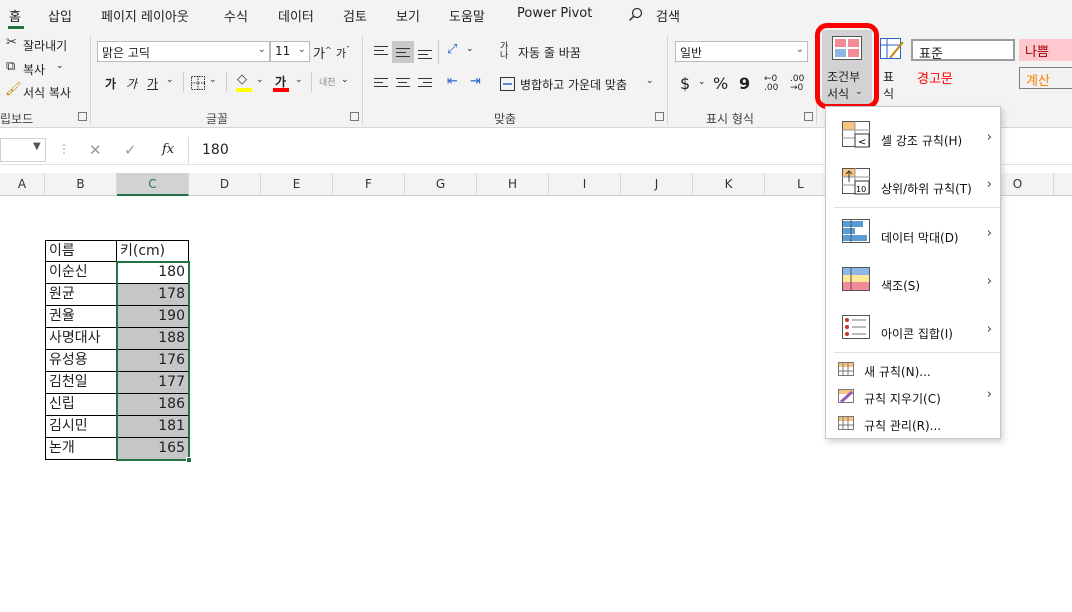 The width and height of the screenshot is (1072, 612). What do you see at coordinates (23, 150) in the screenshot?
I see `name-box: ▼` at bounding box center [23, 150].